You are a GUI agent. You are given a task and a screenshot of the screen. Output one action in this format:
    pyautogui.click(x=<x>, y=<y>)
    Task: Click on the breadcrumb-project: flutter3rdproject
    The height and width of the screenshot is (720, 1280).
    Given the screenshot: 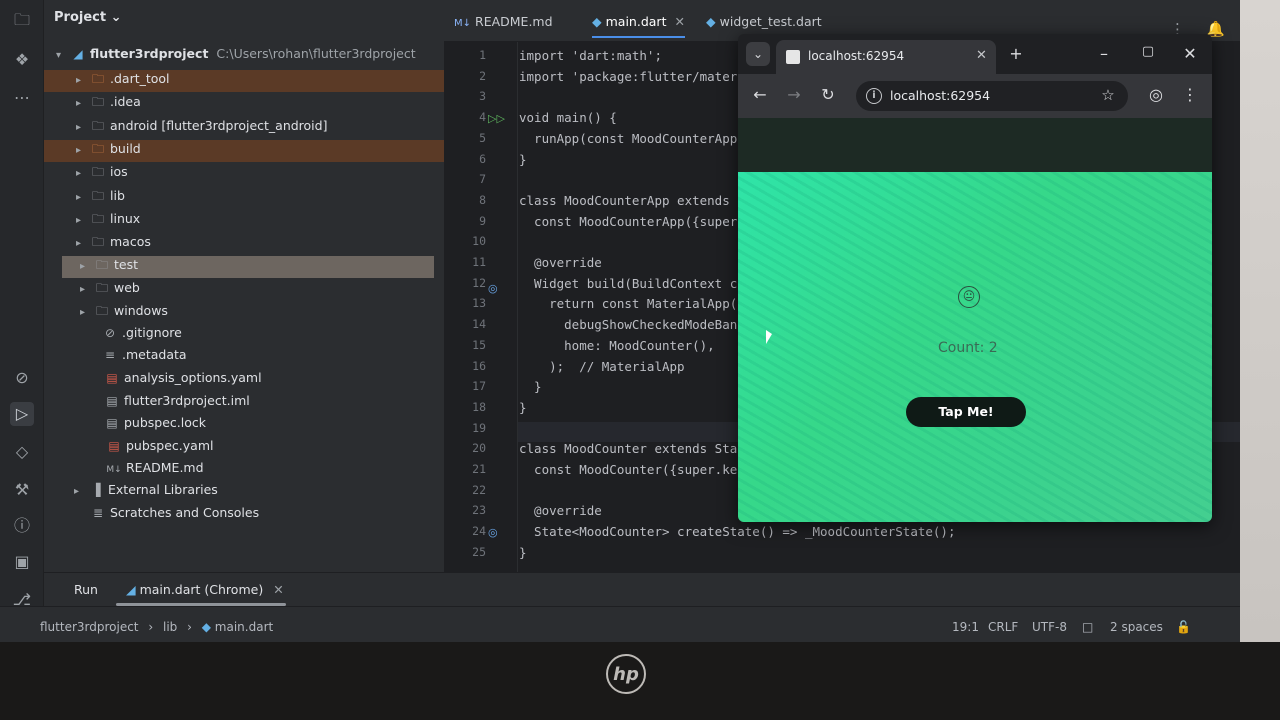 What is the action you would take?
    pyautogui.click(x=89, y=627)
    